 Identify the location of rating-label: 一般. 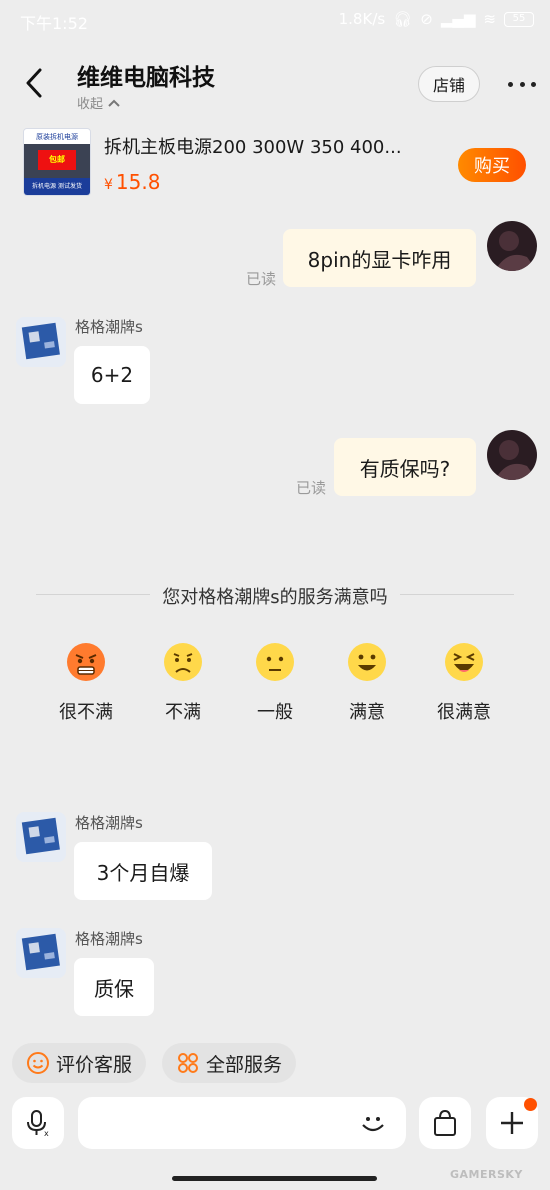
(275, 712).